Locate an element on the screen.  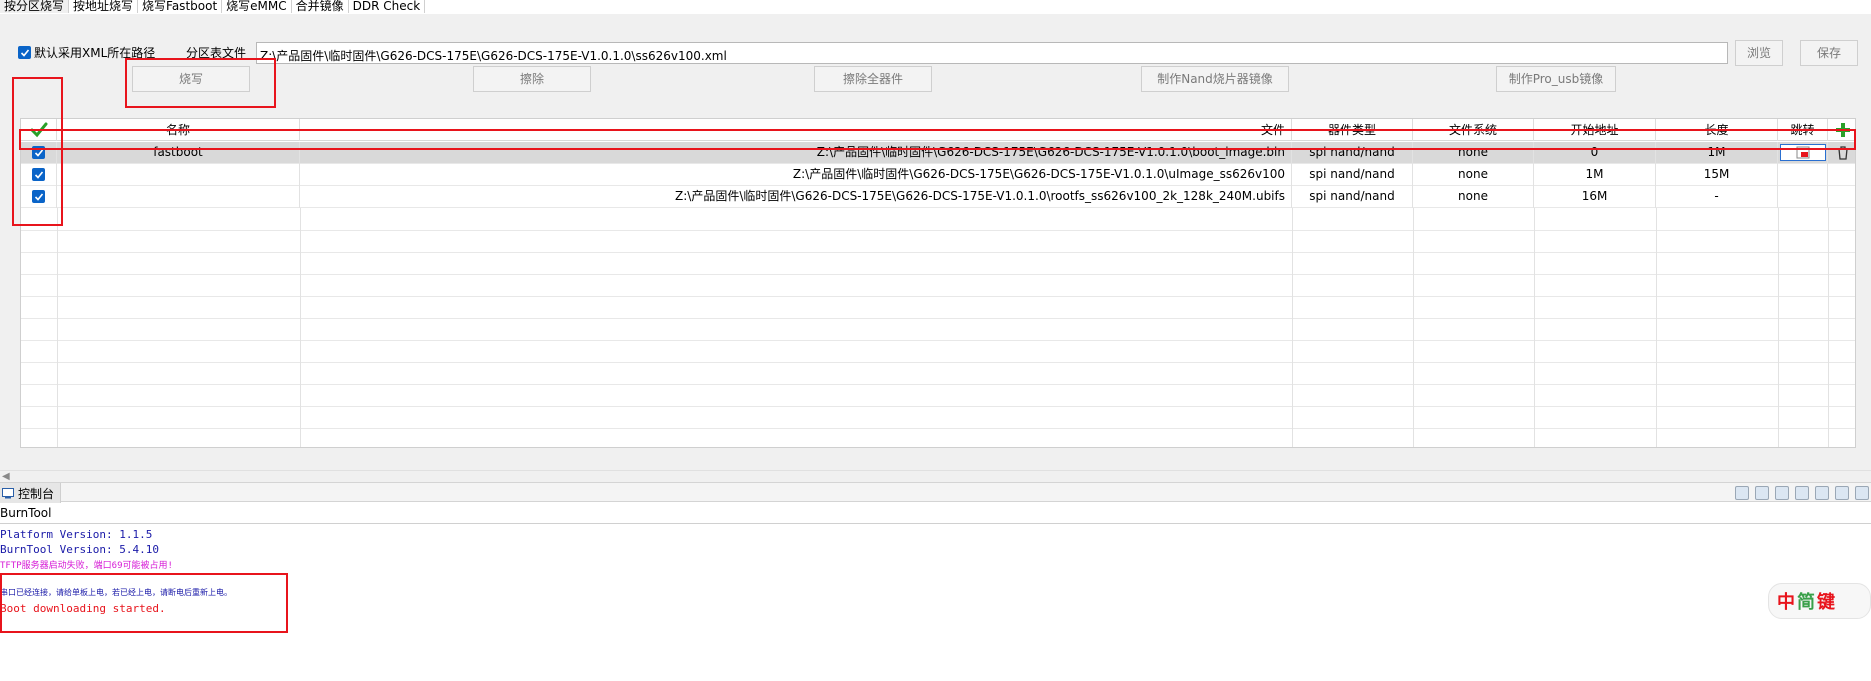
use-xml-path-checkbox: 默认采用XML所在路径 is located at coordinates (86, 52).